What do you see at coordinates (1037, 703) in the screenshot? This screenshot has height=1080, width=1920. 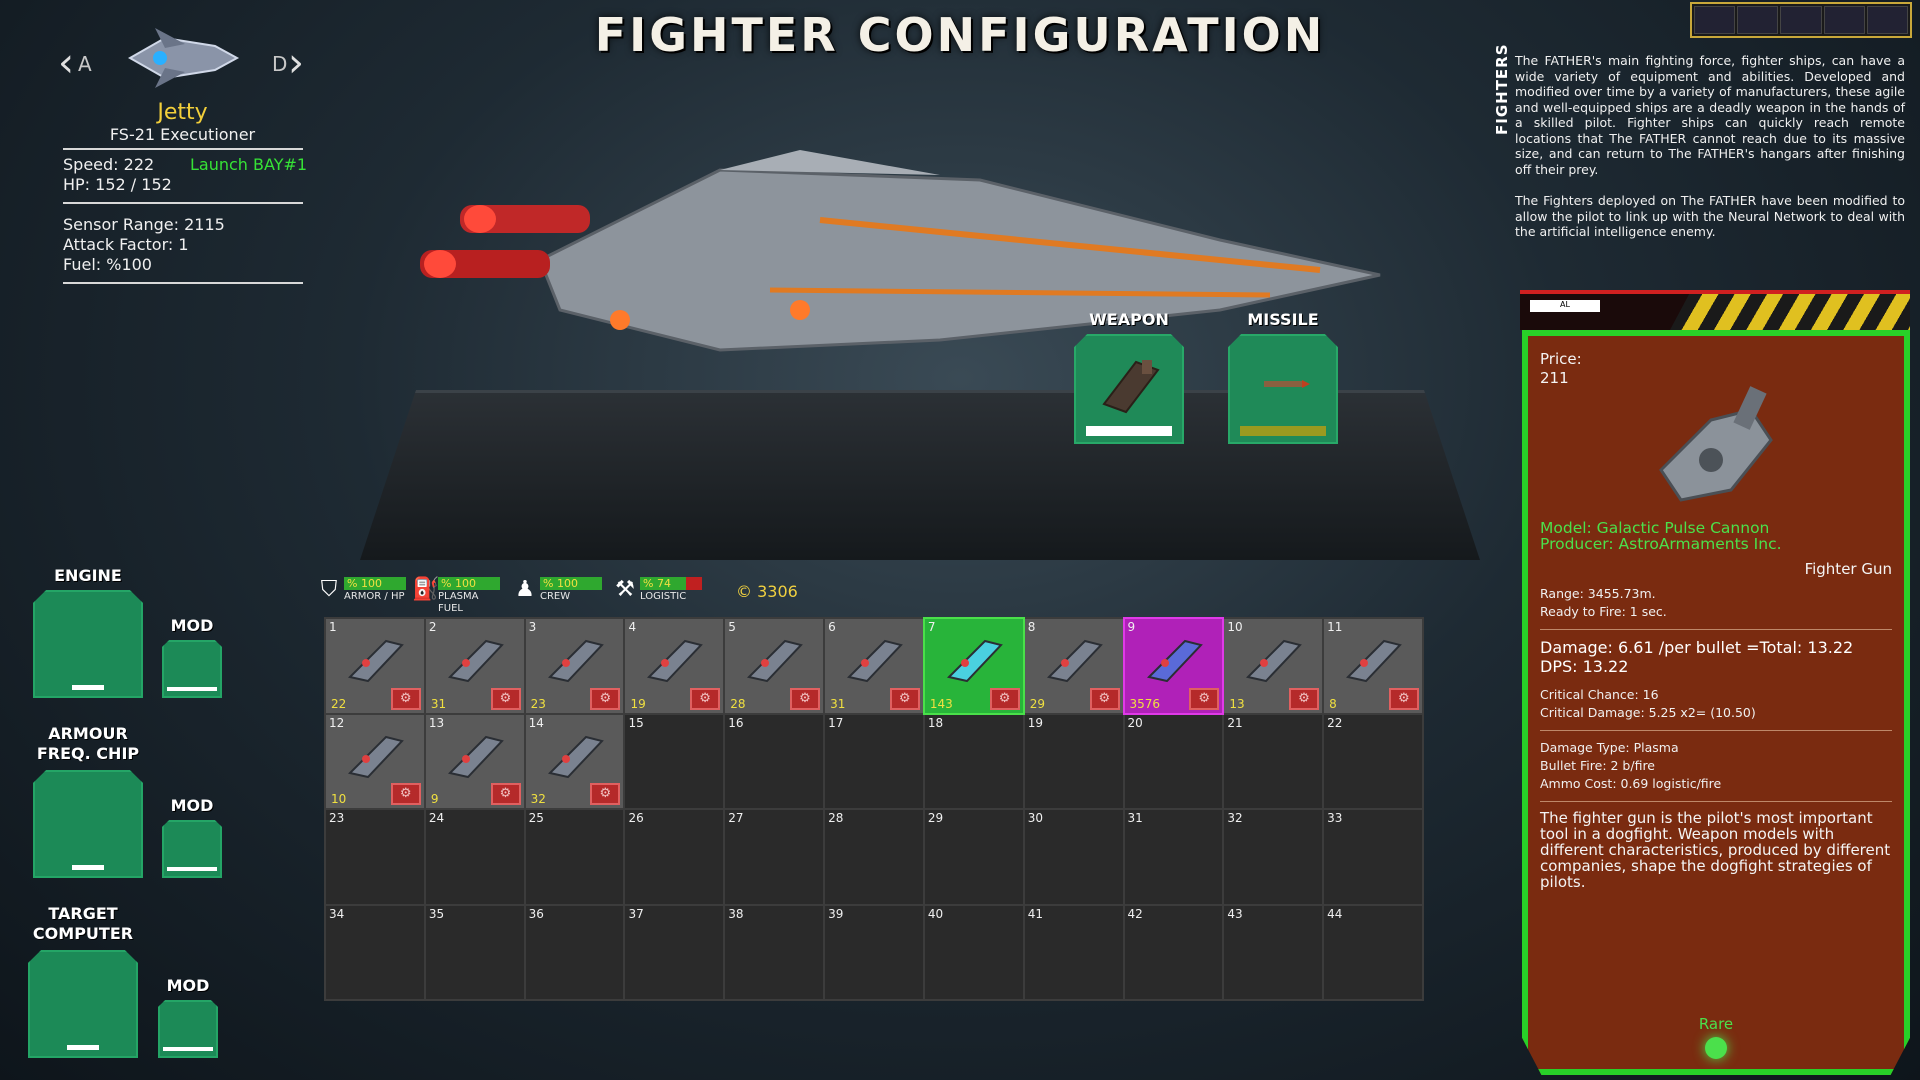 I see `slot-quantity: 29` at bounding box center [1037, 703].